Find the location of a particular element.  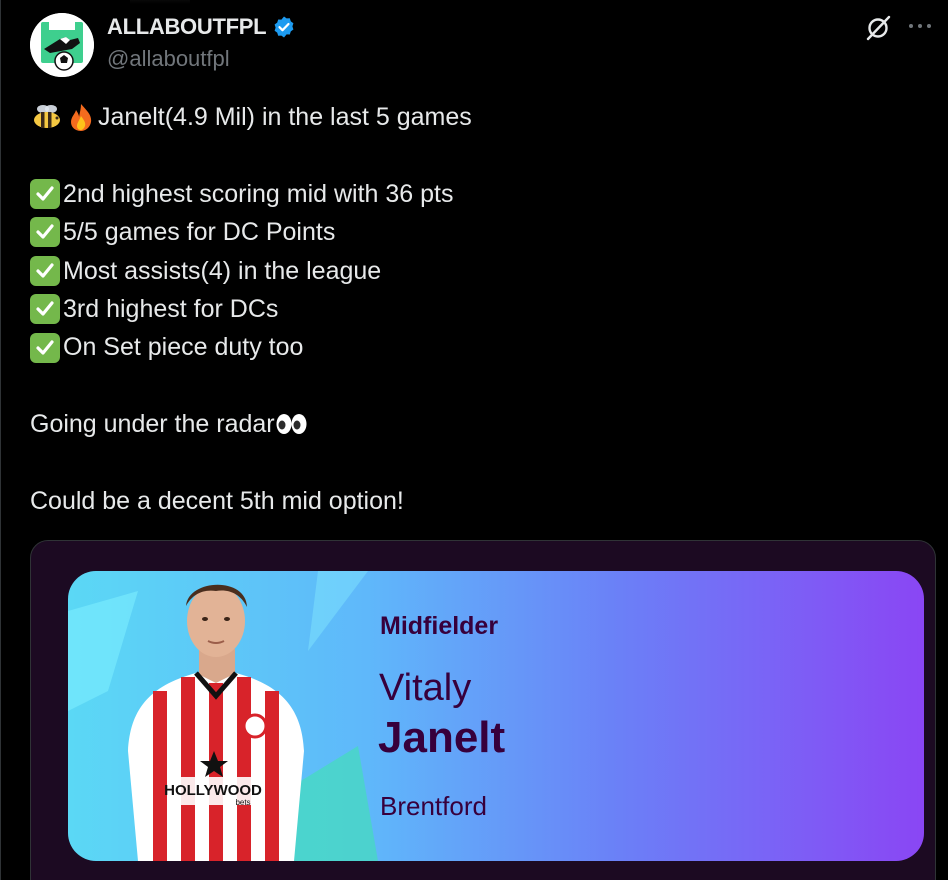

player-last-name: Janelt is located at coordinates (442, 737).